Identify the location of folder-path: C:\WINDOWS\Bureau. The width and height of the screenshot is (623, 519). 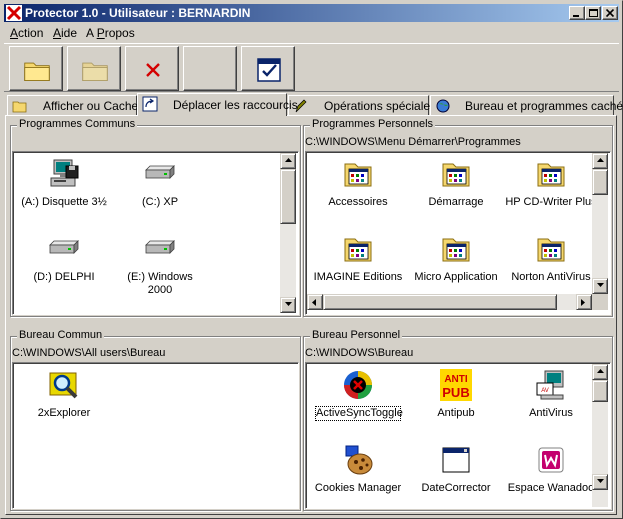
(359, 353).